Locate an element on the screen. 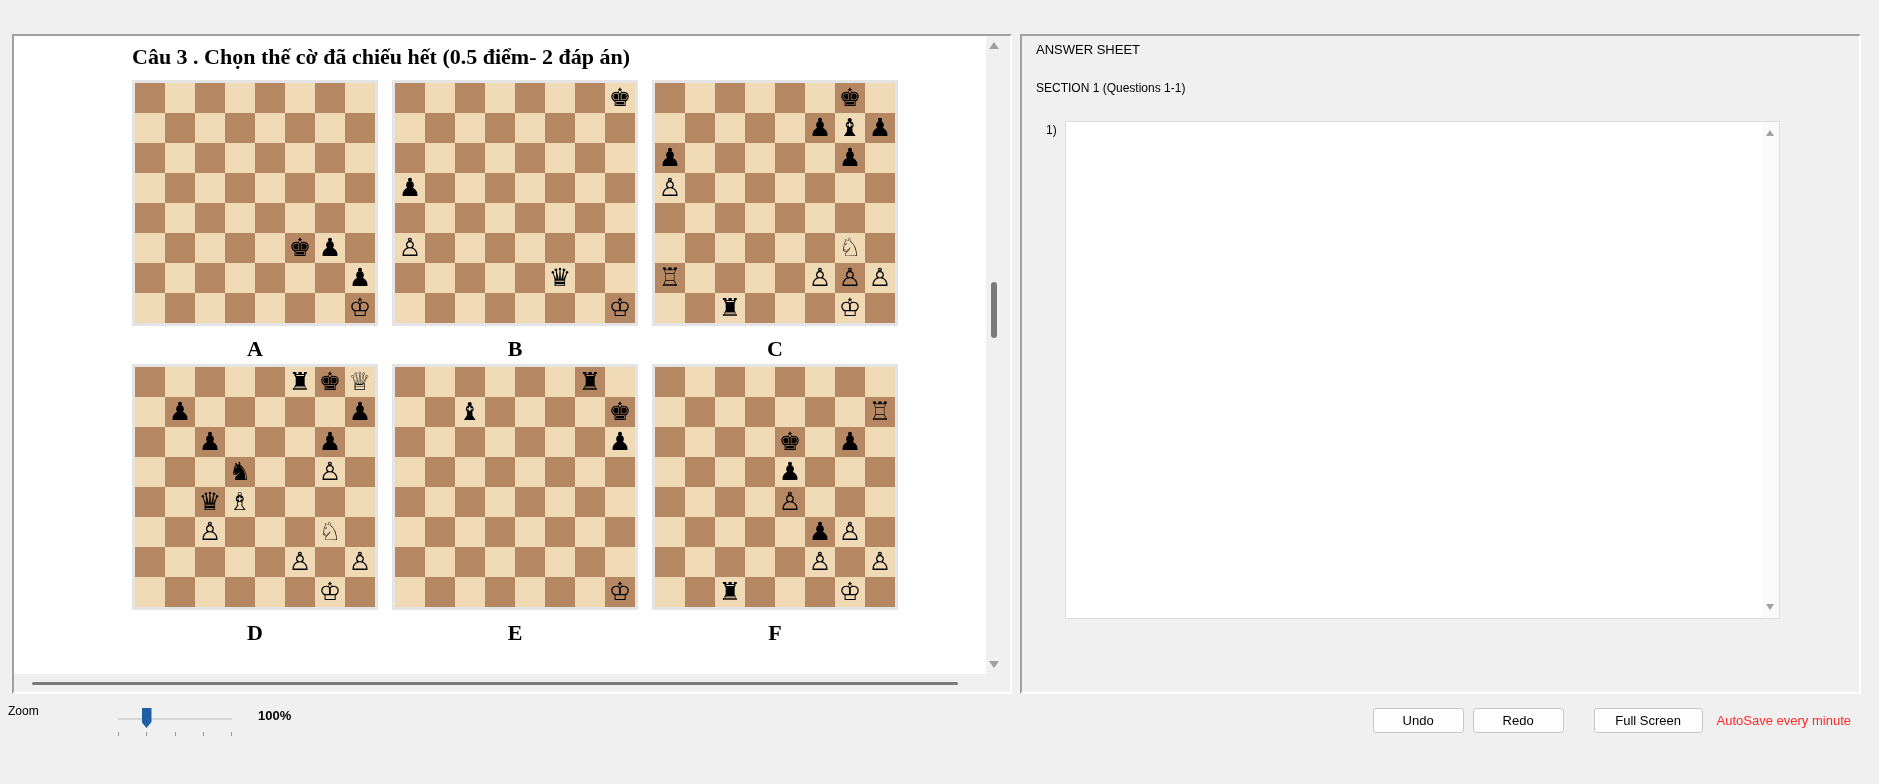 The image size is (1879, 784). option-label: A is located at coordinates (255, 349).